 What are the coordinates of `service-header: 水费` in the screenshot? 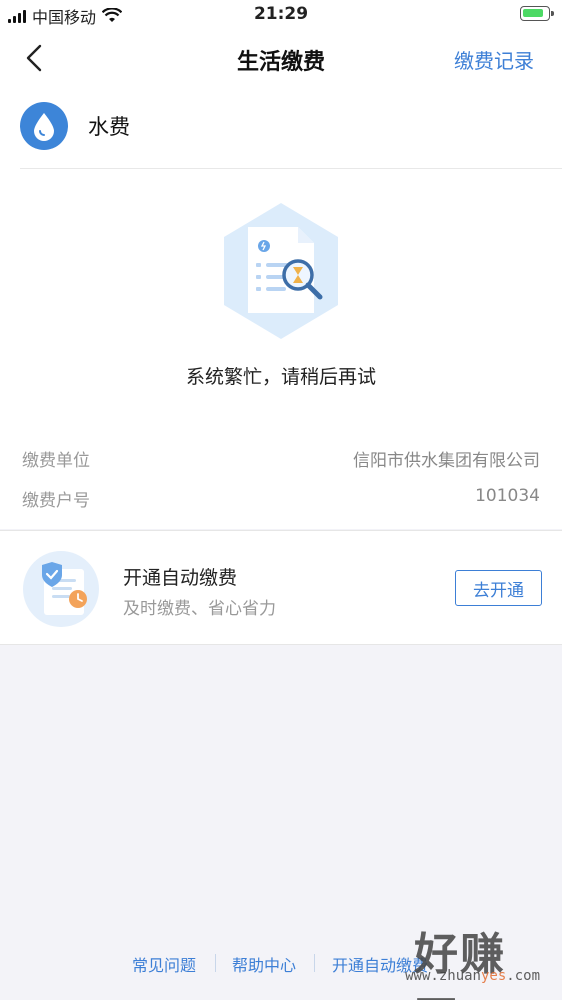 It's located at (75, 126).